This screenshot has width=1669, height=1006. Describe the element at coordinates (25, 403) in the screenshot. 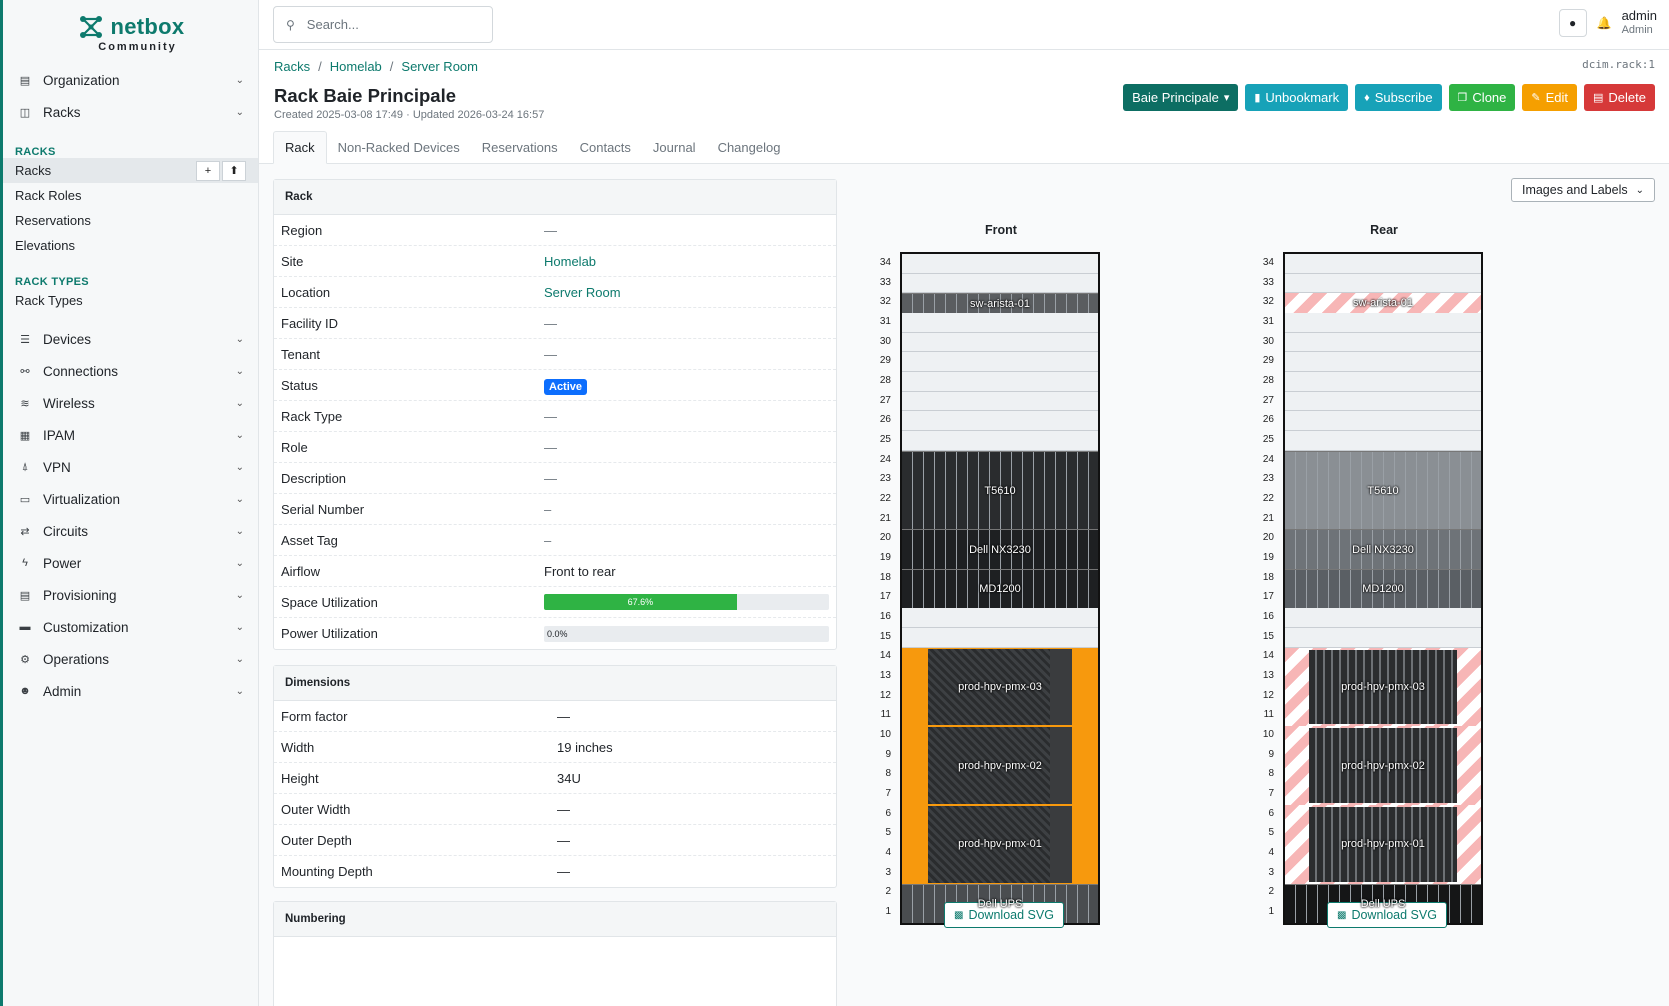

I see `wifi-icon: ≋` at that location.